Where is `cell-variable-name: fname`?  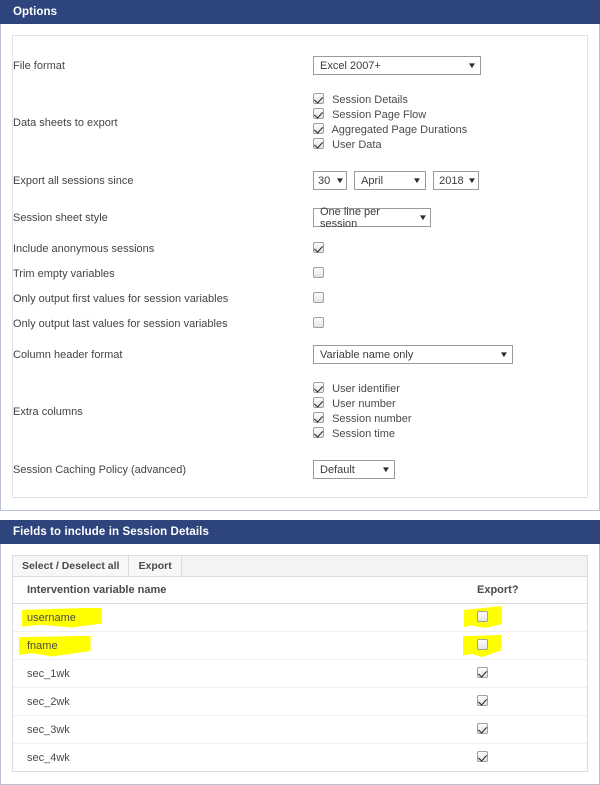
cell-variable-name: fname is located at coordinates (245, 645).